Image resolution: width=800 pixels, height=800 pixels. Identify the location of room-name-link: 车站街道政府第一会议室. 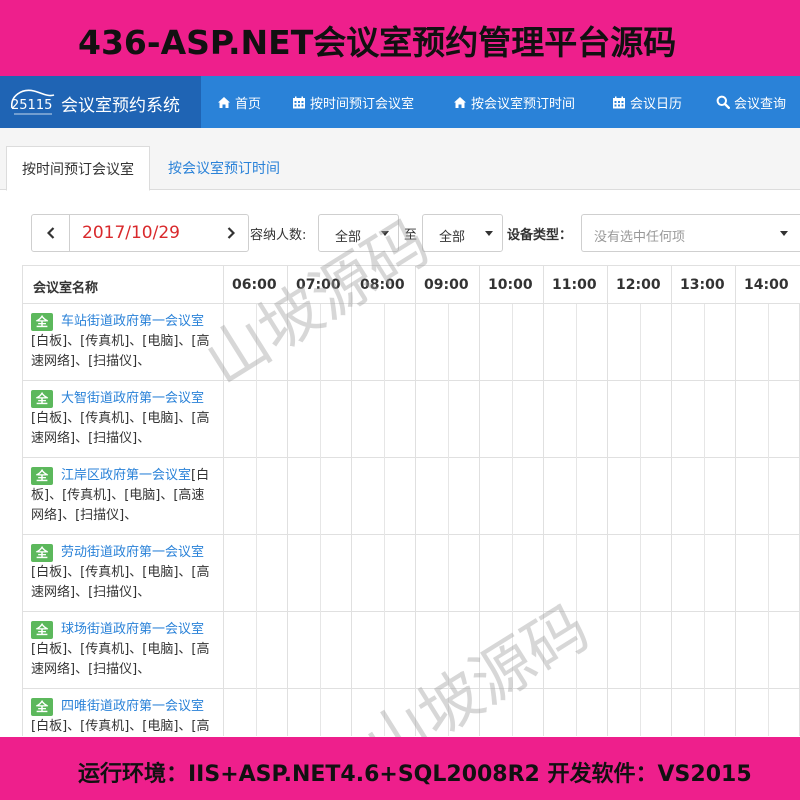
(132, 321).